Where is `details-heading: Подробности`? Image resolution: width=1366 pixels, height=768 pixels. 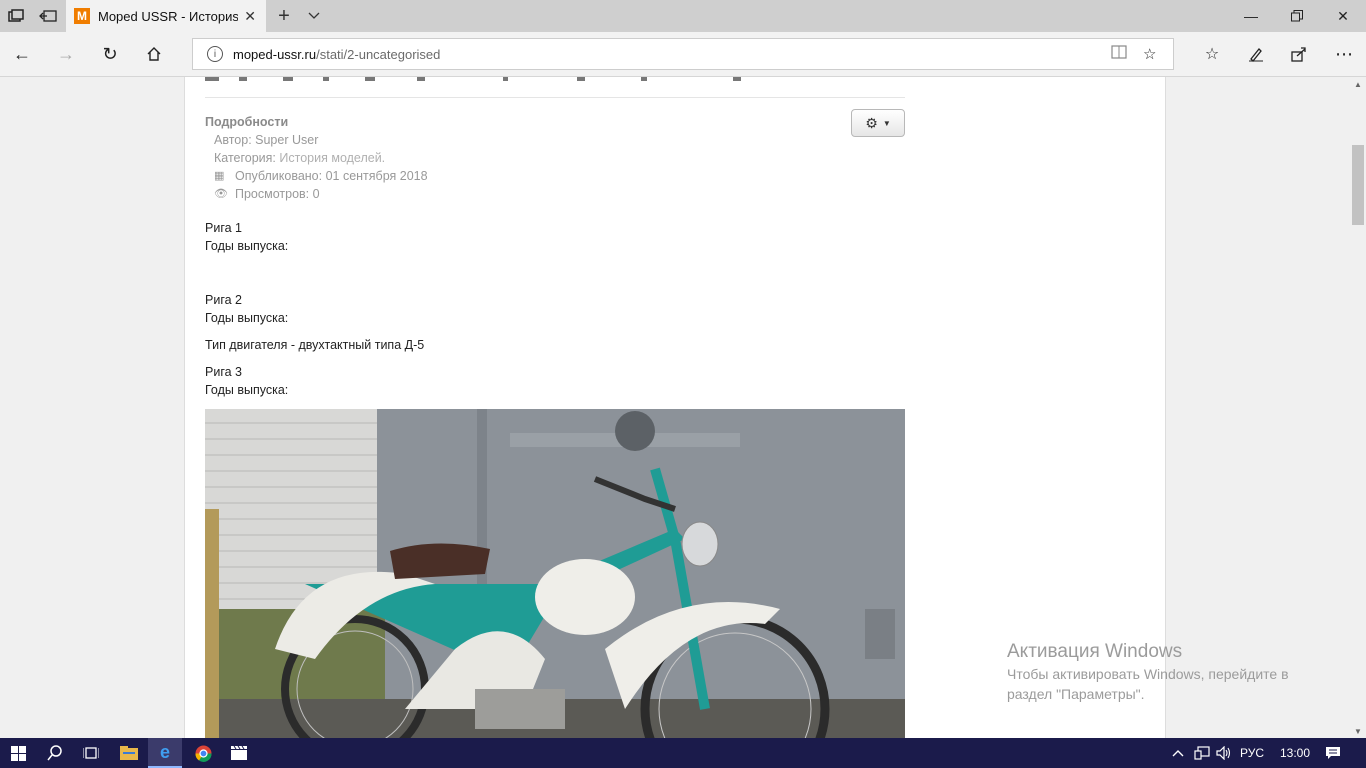 details-heading: Подробности is located at coordinates (247, 122).